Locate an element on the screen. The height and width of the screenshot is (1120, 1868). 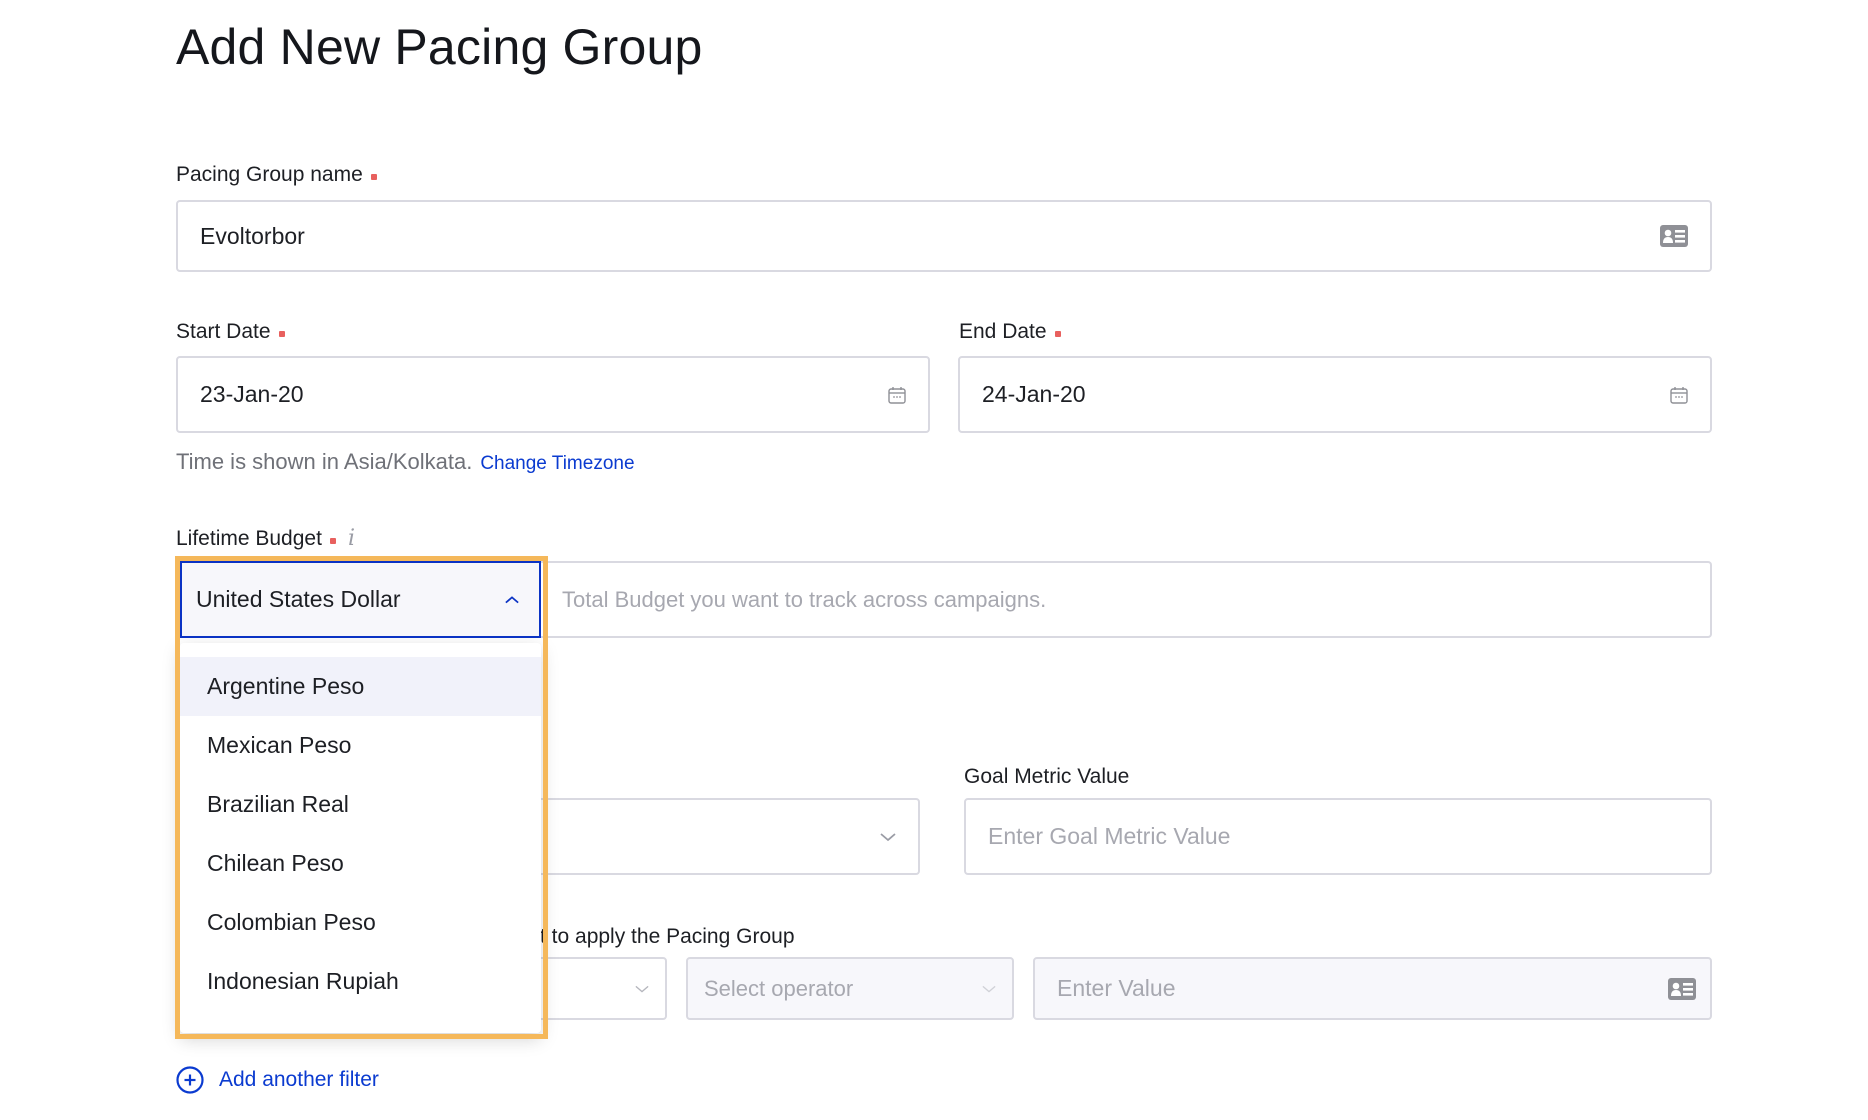
filter-value-placeholder: Enter Value is located at coordinates (1116, 988).